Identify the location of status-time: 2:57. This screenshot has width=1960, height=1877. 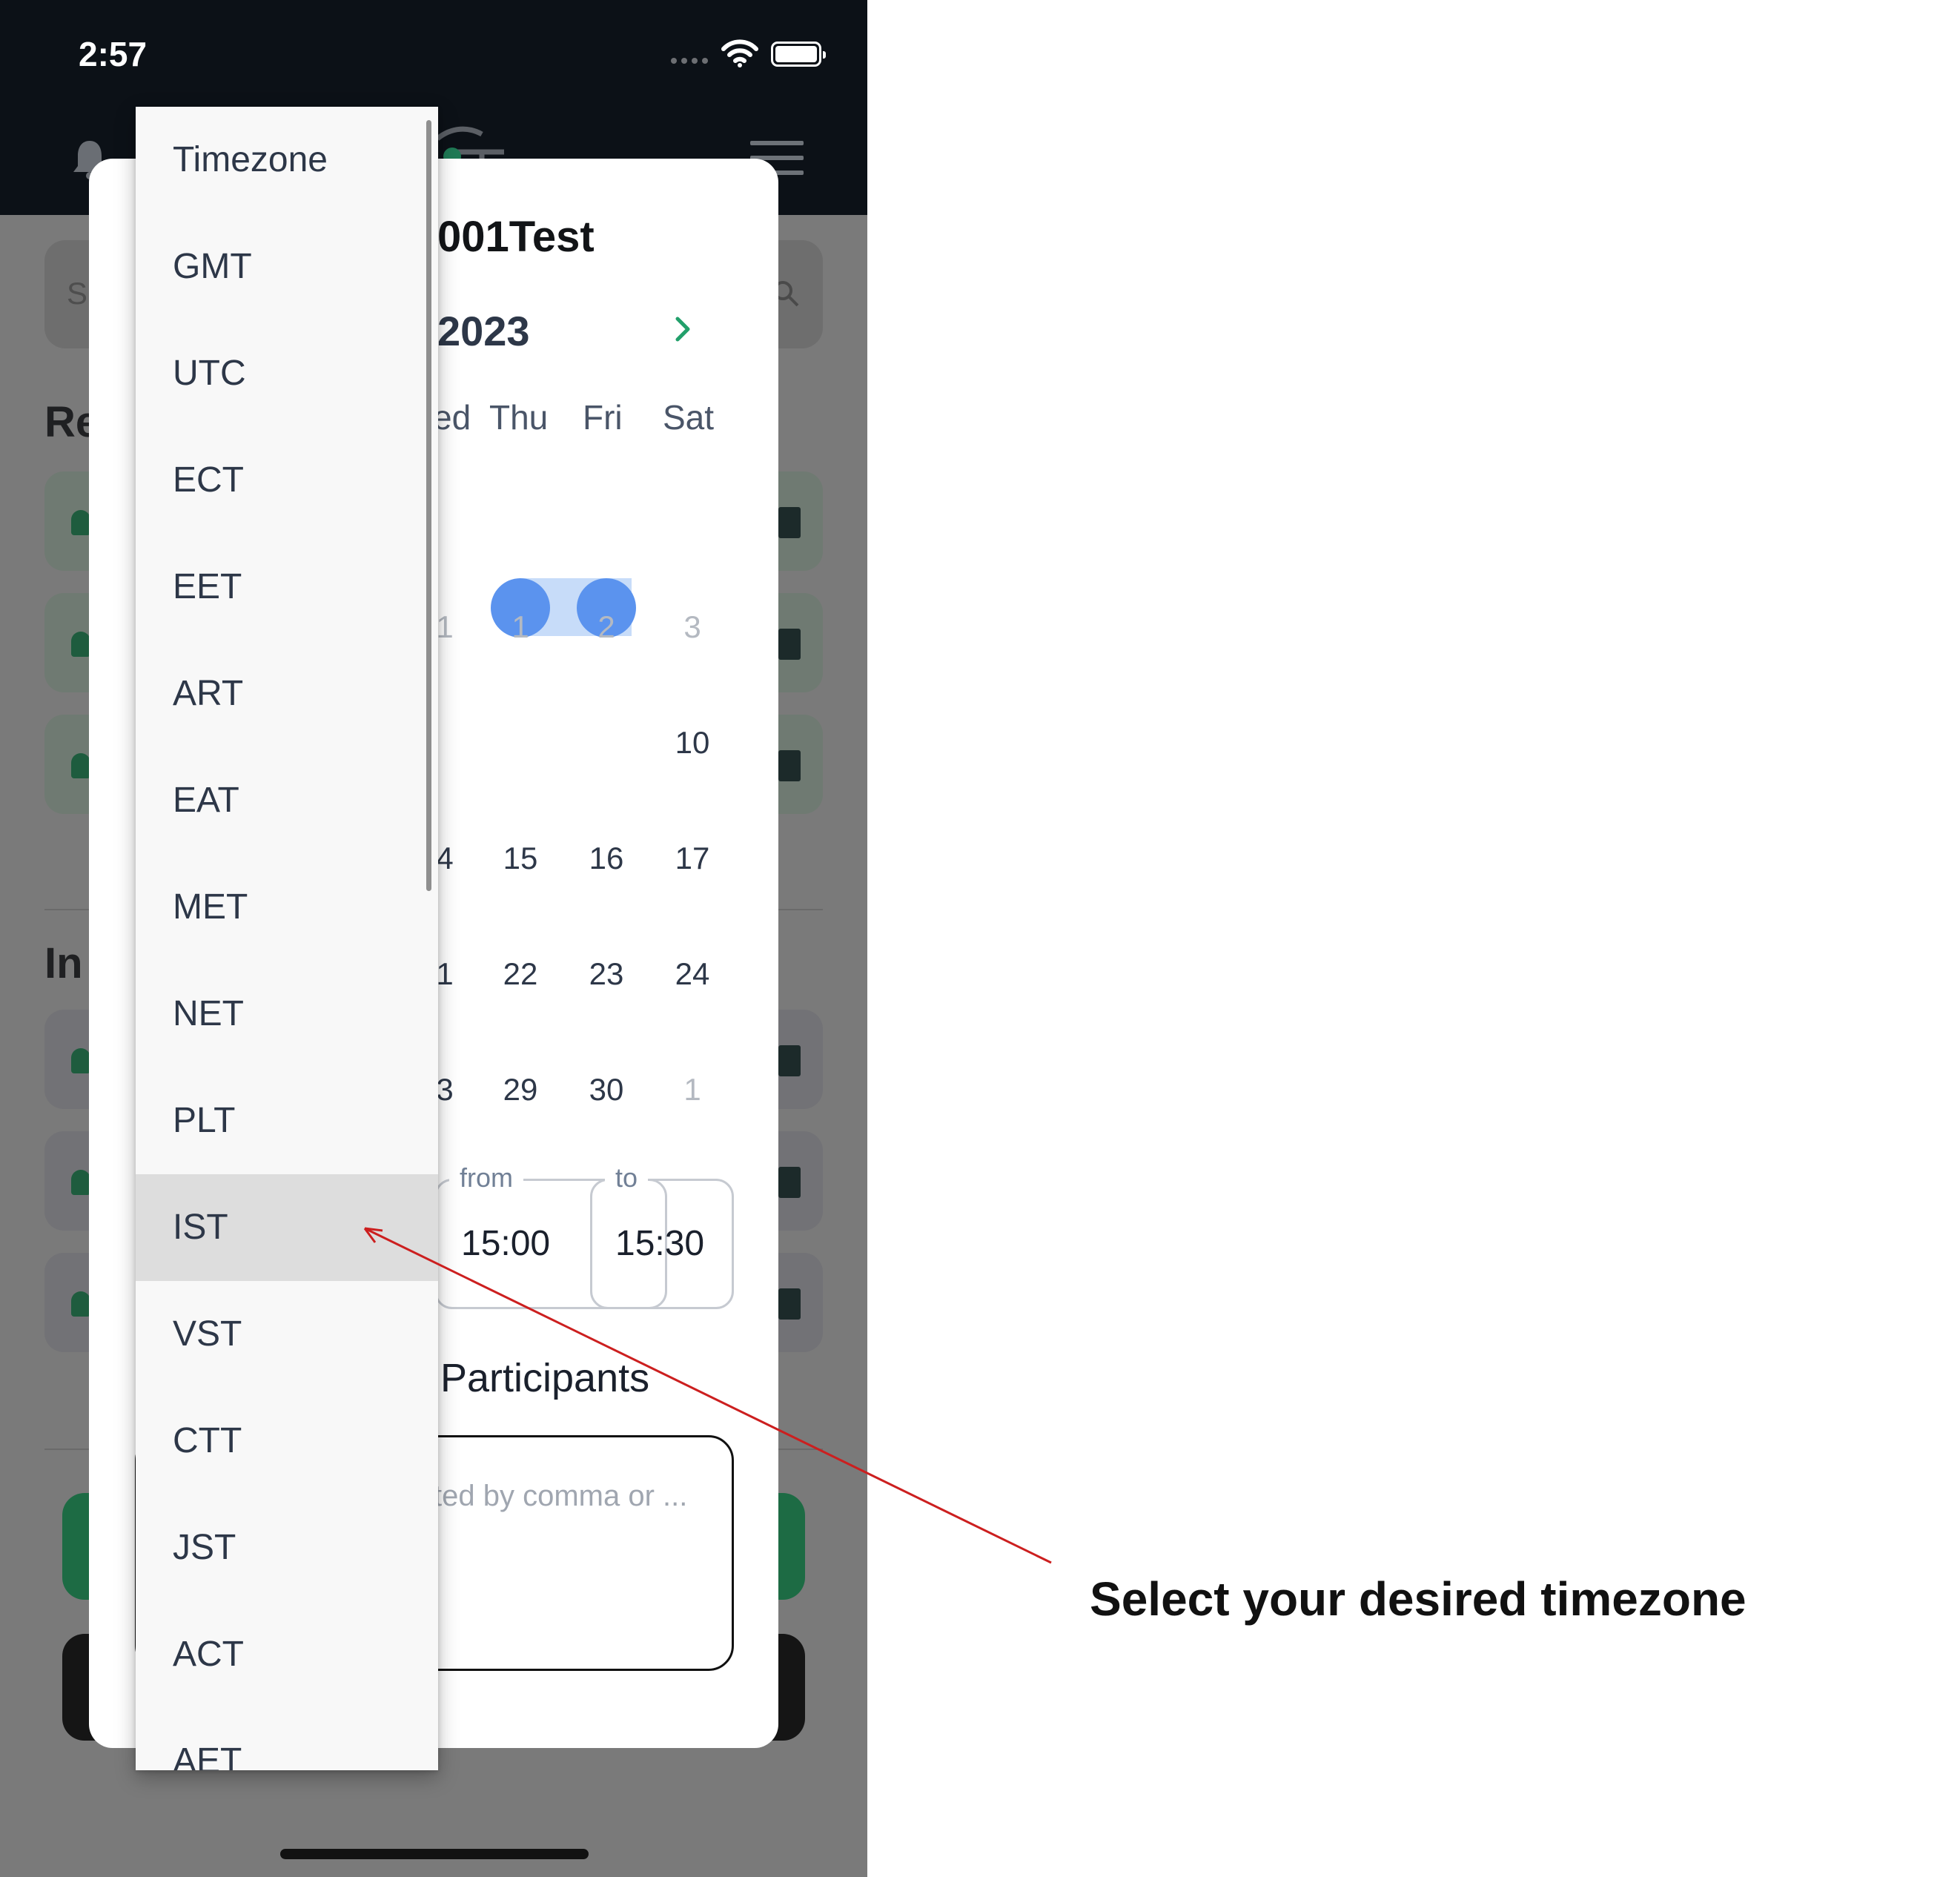
(113, 54).